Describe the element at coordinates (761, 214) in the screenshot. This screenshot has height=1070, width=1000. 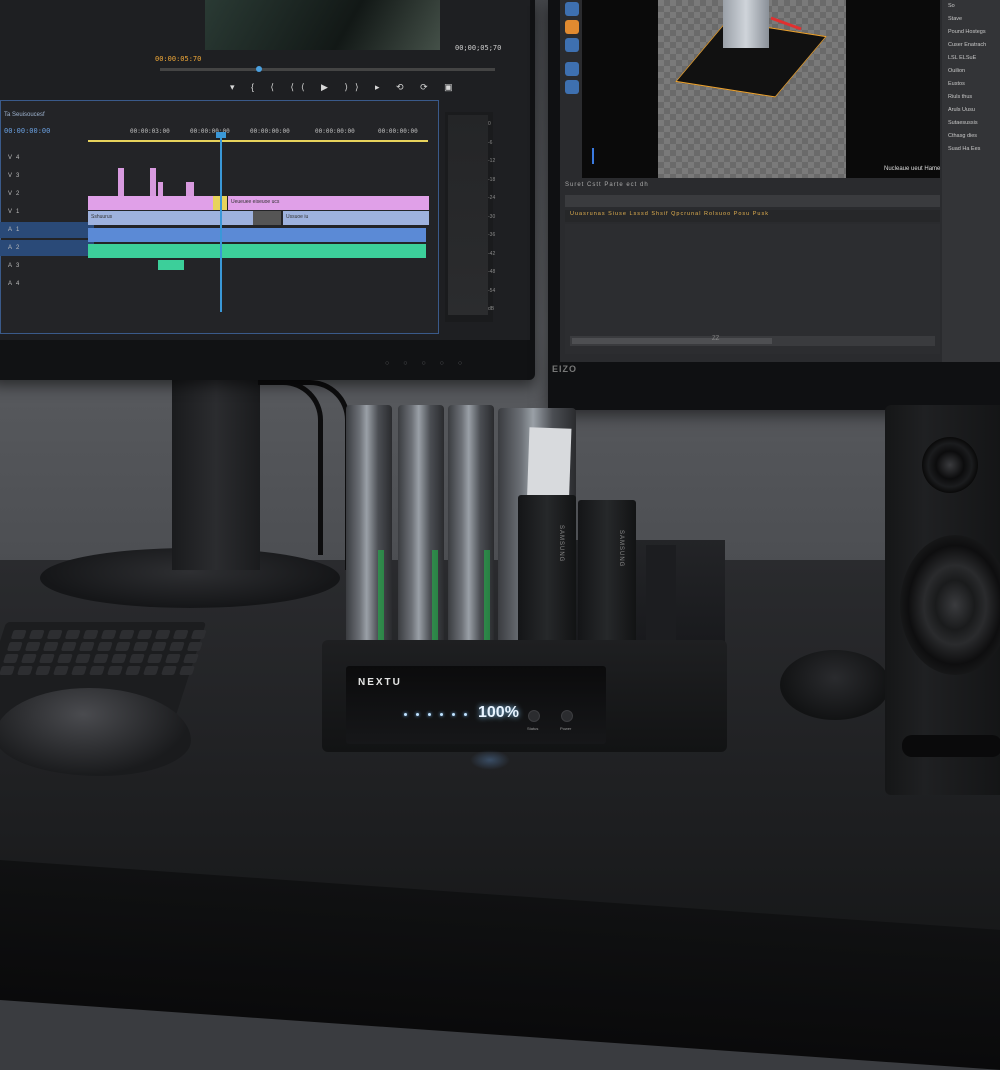
I see `column-header: Pusk` at that location.